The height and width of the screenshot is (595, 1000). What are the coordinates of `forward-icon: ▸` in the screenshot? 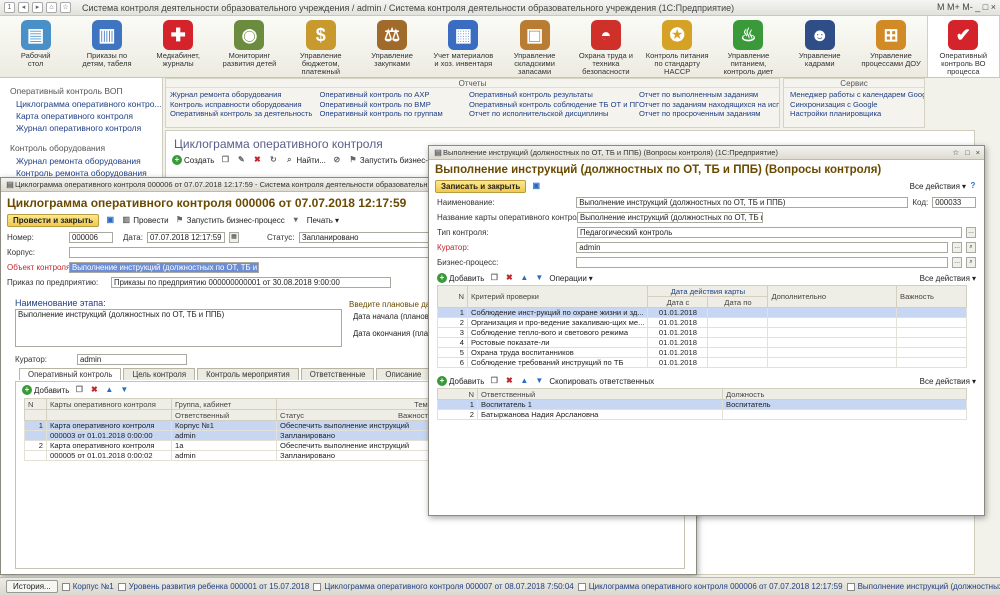 It's located at (37, 7).